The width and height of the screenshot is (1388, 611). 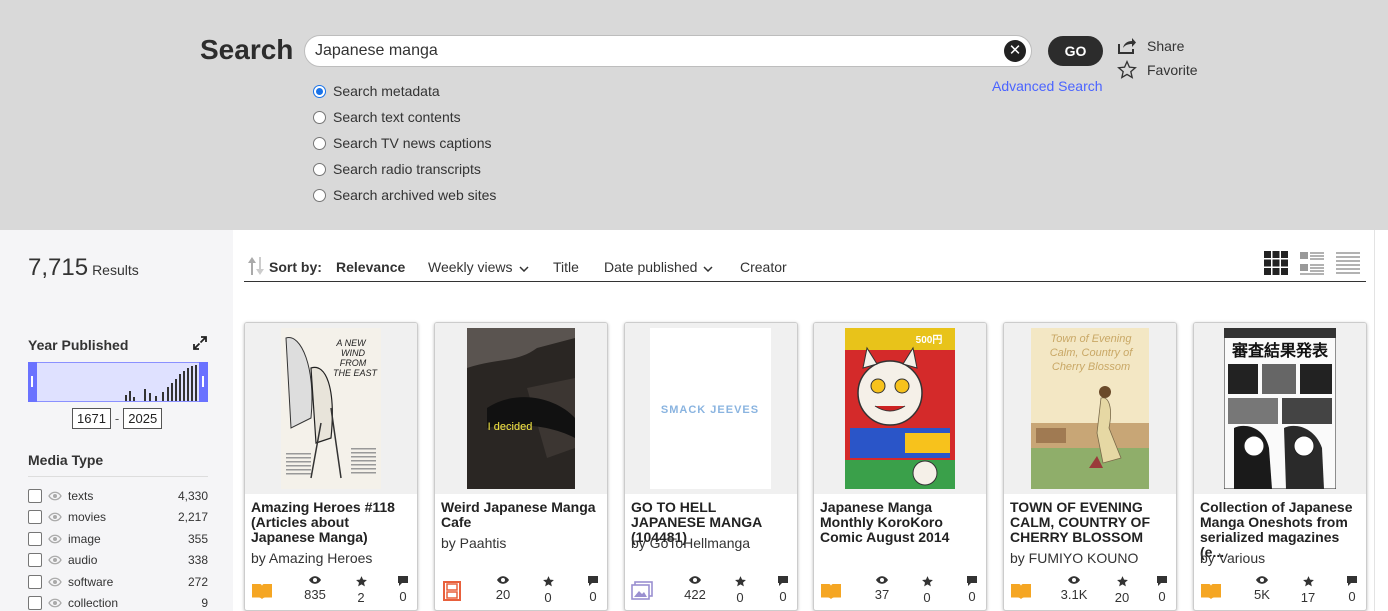 I want to click on logo-image: SMACK JEEVES, so click(x=710, y=408).